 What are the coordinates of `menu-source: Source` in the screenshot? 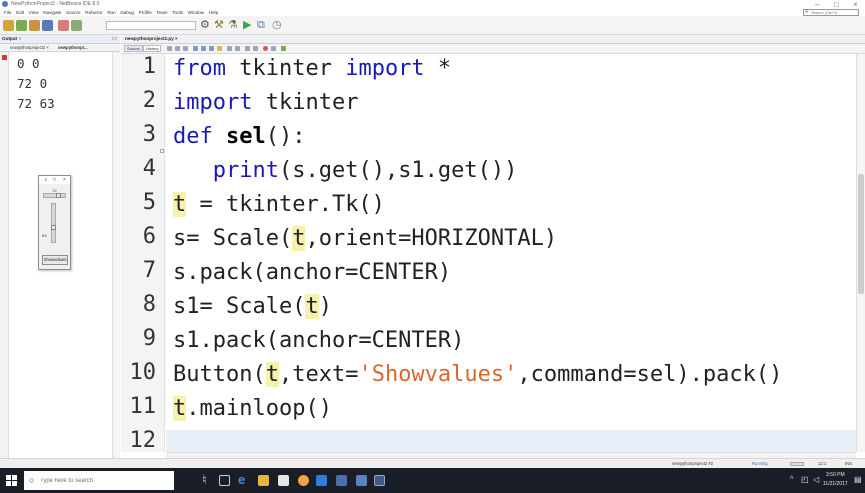 It's located at (73, 12).